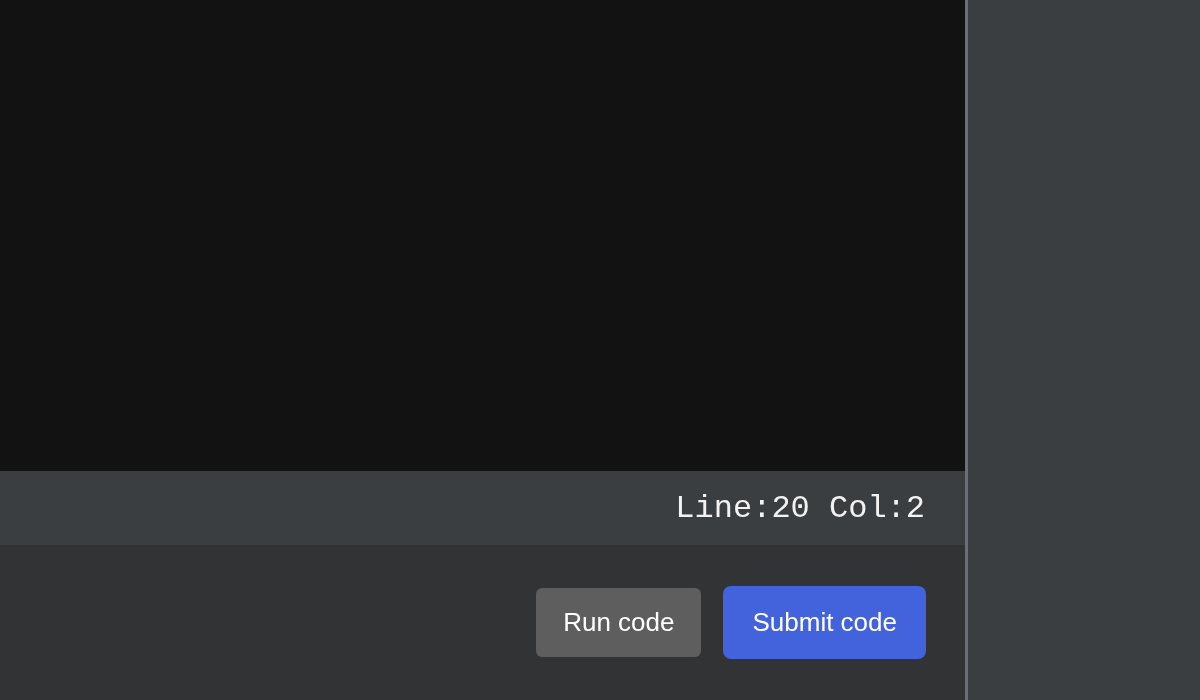 The width and height of the screenshot is (1200, 700). What do you see at coordinates (824, 622) in the screenshot?
I see `submit-button: Submit code` at bounding box center [824, 622].